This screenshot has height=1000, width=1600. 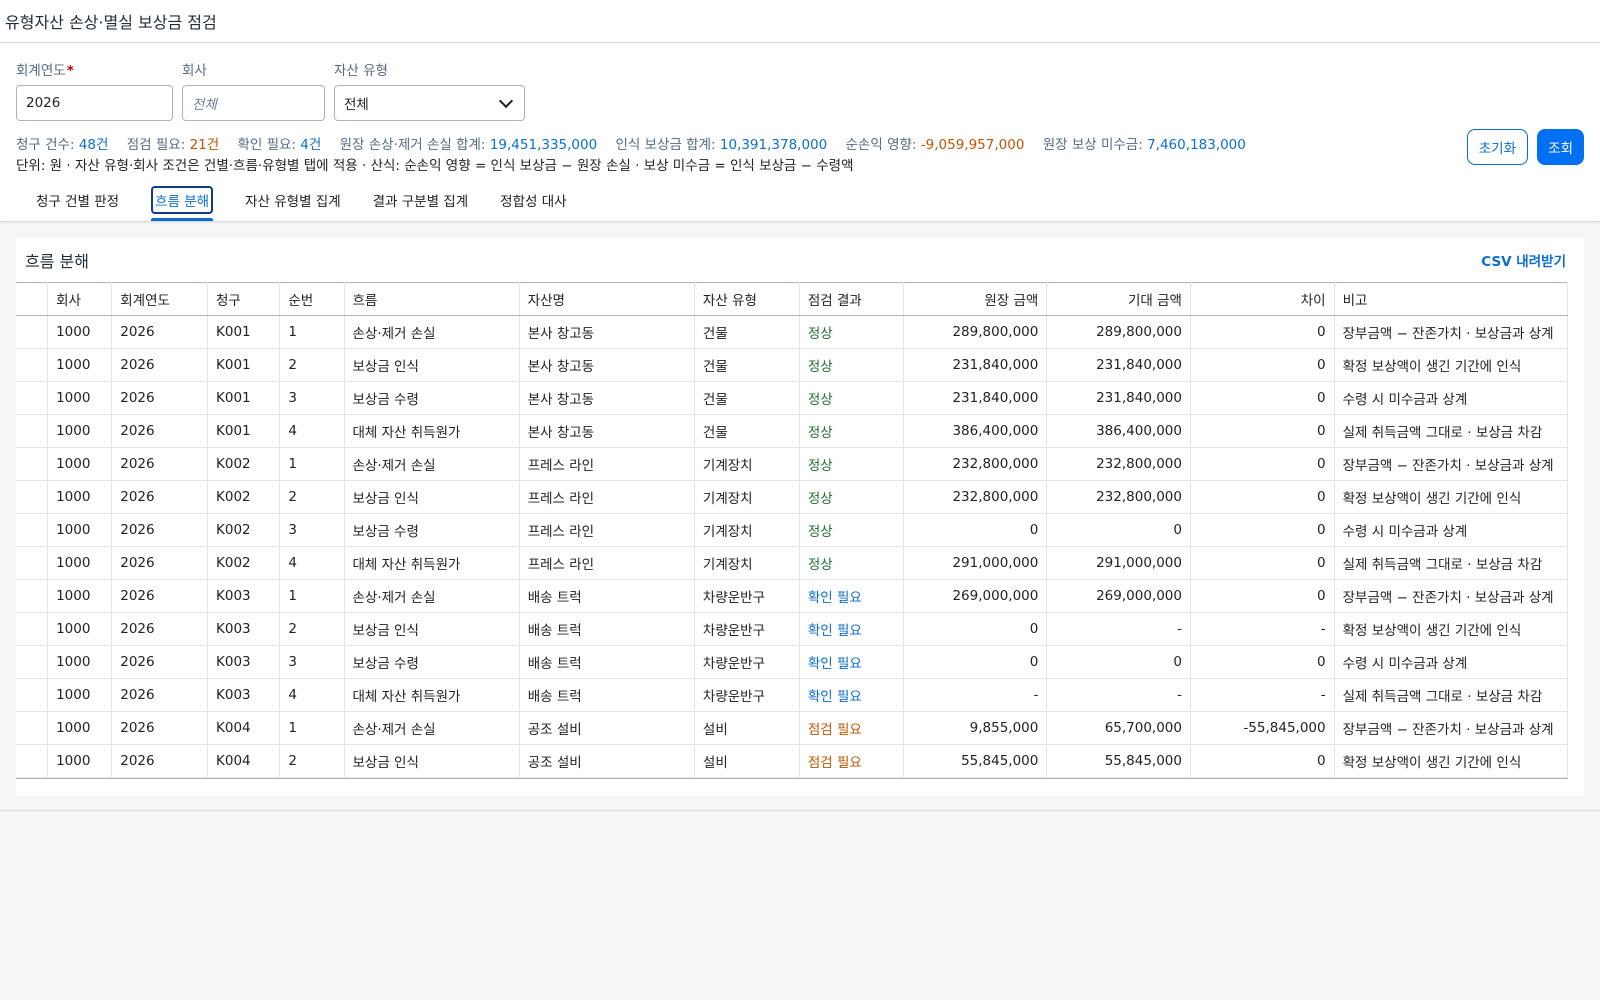 I want to click on table-cell: 3, so click(x=312, y=398).